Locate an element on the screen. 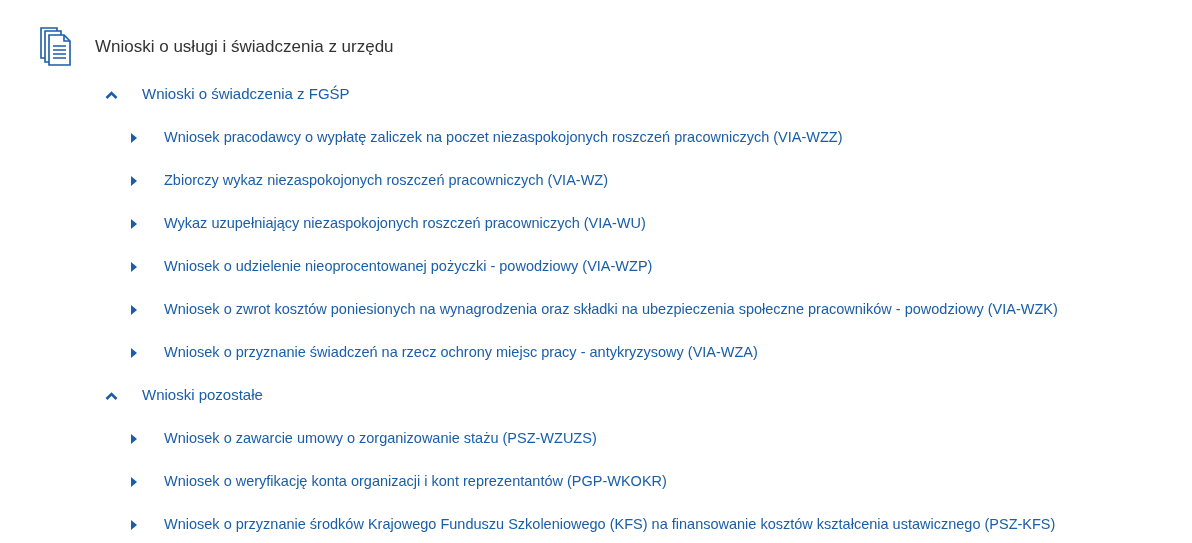 This screenshot has height=543, width=1192. form-link: Wniosek o weryfikację konta organizacji i kont reprezentantów (PGP-WKOKR) is located at coordinates (415, 481).